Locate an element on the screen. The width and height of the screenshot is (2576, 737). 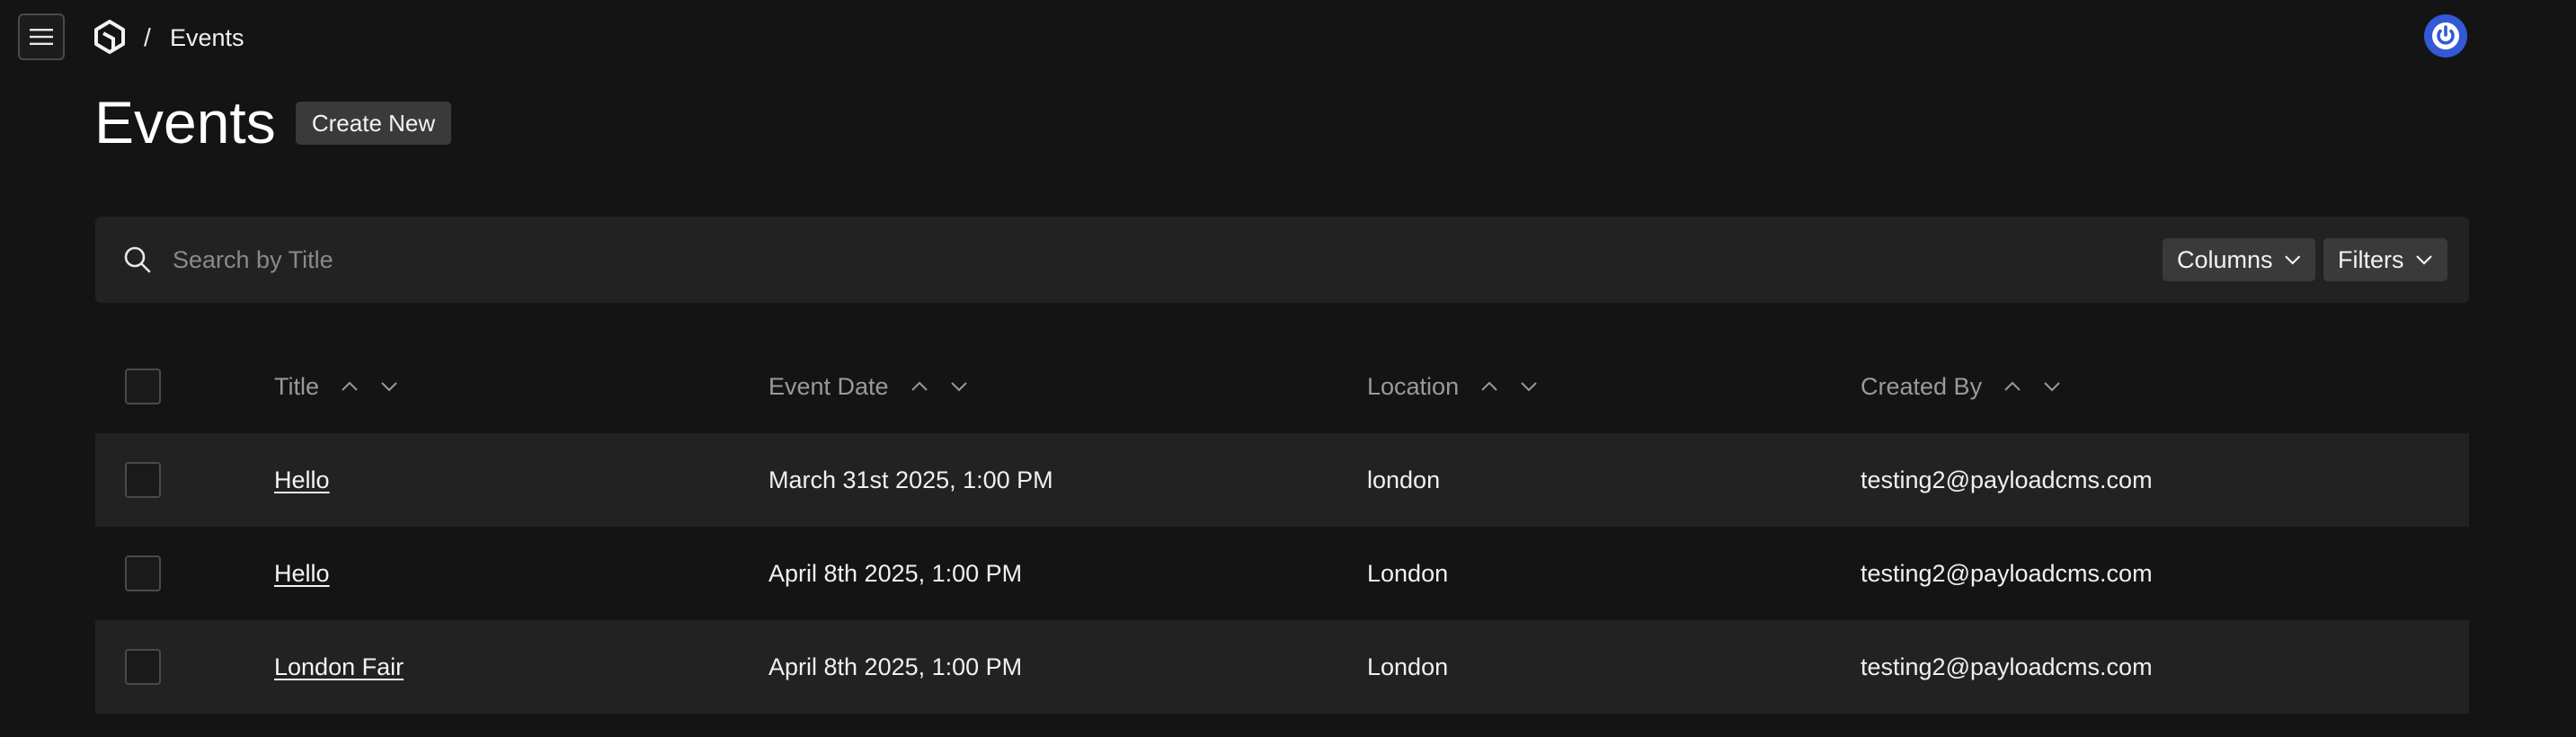
list-controls: Columns Filters is located at coordinates (1282, 260).